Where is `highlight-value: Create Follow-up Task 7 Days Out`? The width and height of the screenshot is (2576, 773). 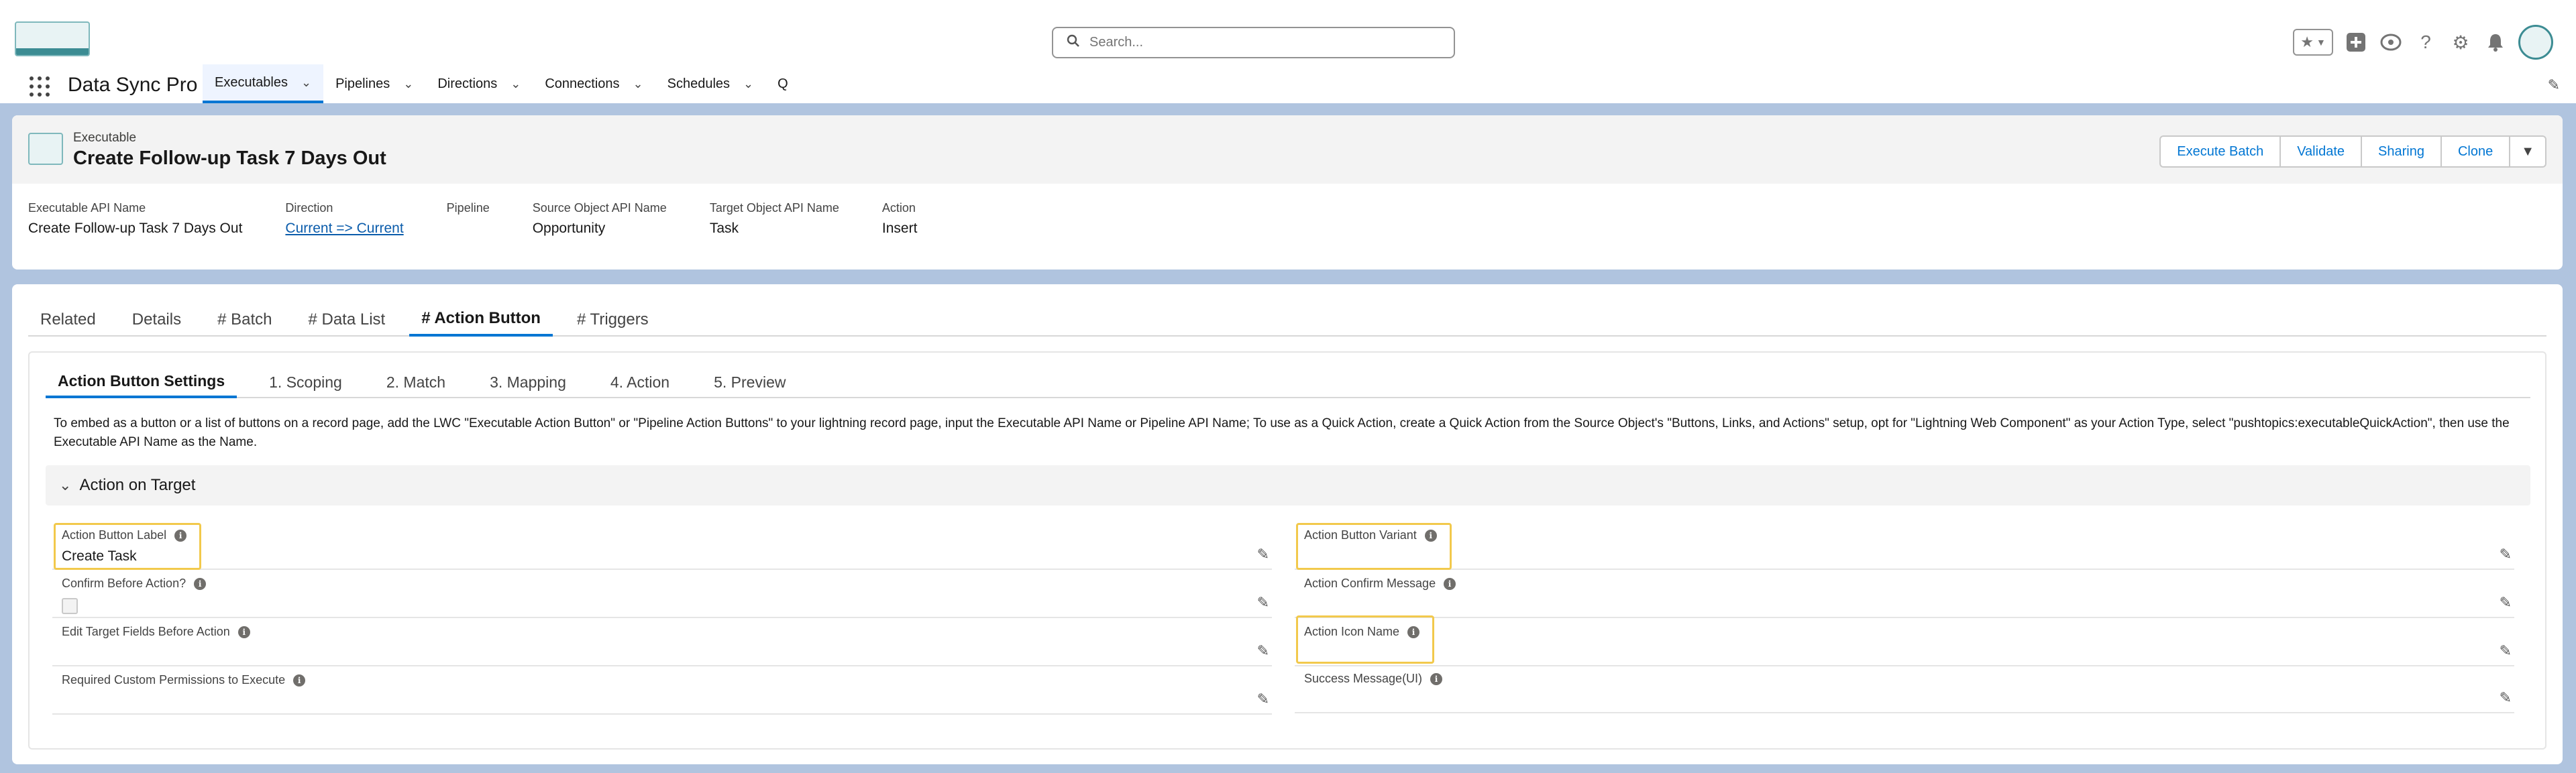
highlight-value: Create Follow-up Task 7 Days Out is located at coordinates (135, 228).